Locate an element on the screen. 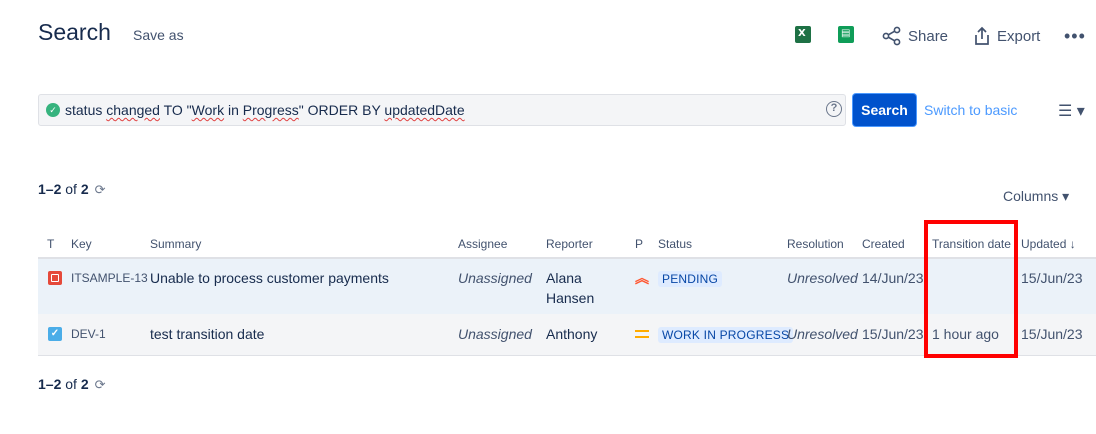 Image resolution: width=1096 pixels, height=434 pixels. excel-icon: X is located at coordinates (803, 34).